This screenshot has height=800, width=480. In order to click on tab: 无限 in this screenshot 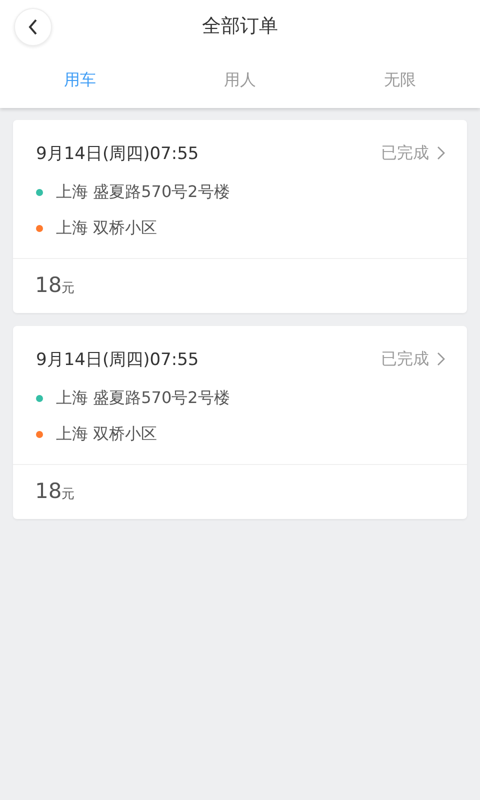, I will do `click(400, 80)`.